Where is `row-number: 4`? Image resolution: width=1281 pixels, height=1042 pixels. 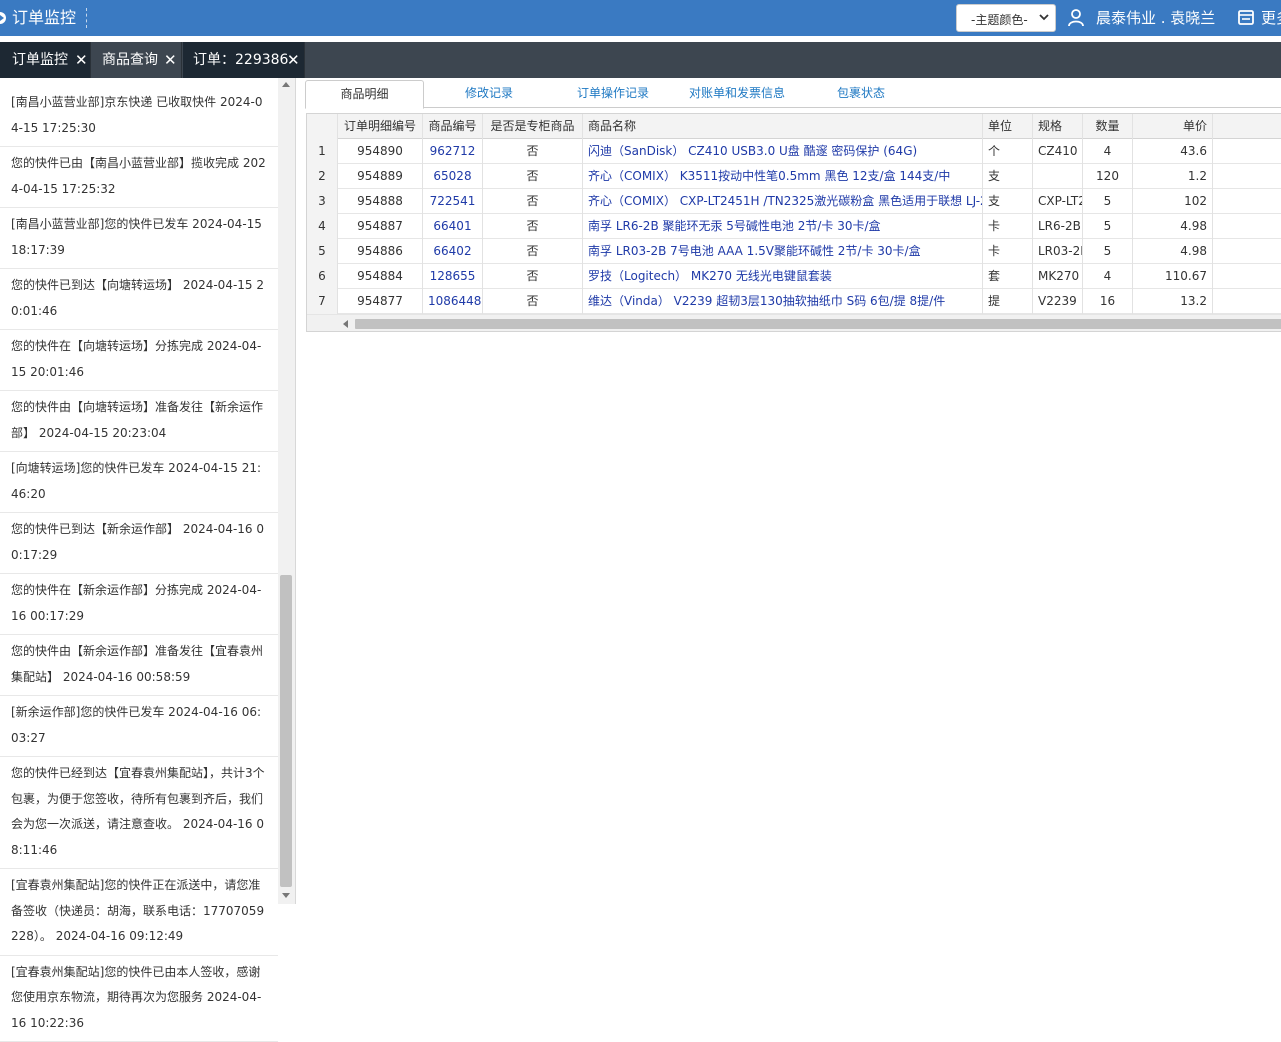
row-number: 4 is located at coordinates (322, 226).